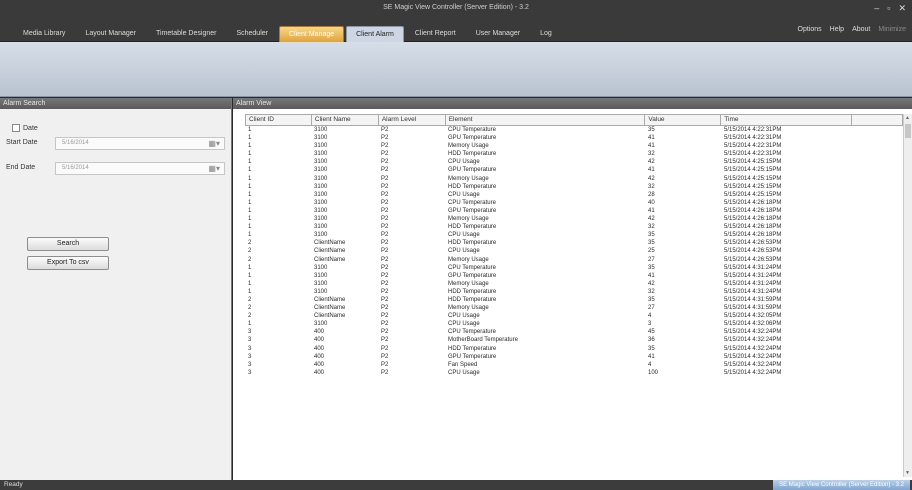  What do you see at coordinates (411, 120) in the screenshot?
I see `column-header-alarm-level: Alarm Level` at bounding box center [411, 120].